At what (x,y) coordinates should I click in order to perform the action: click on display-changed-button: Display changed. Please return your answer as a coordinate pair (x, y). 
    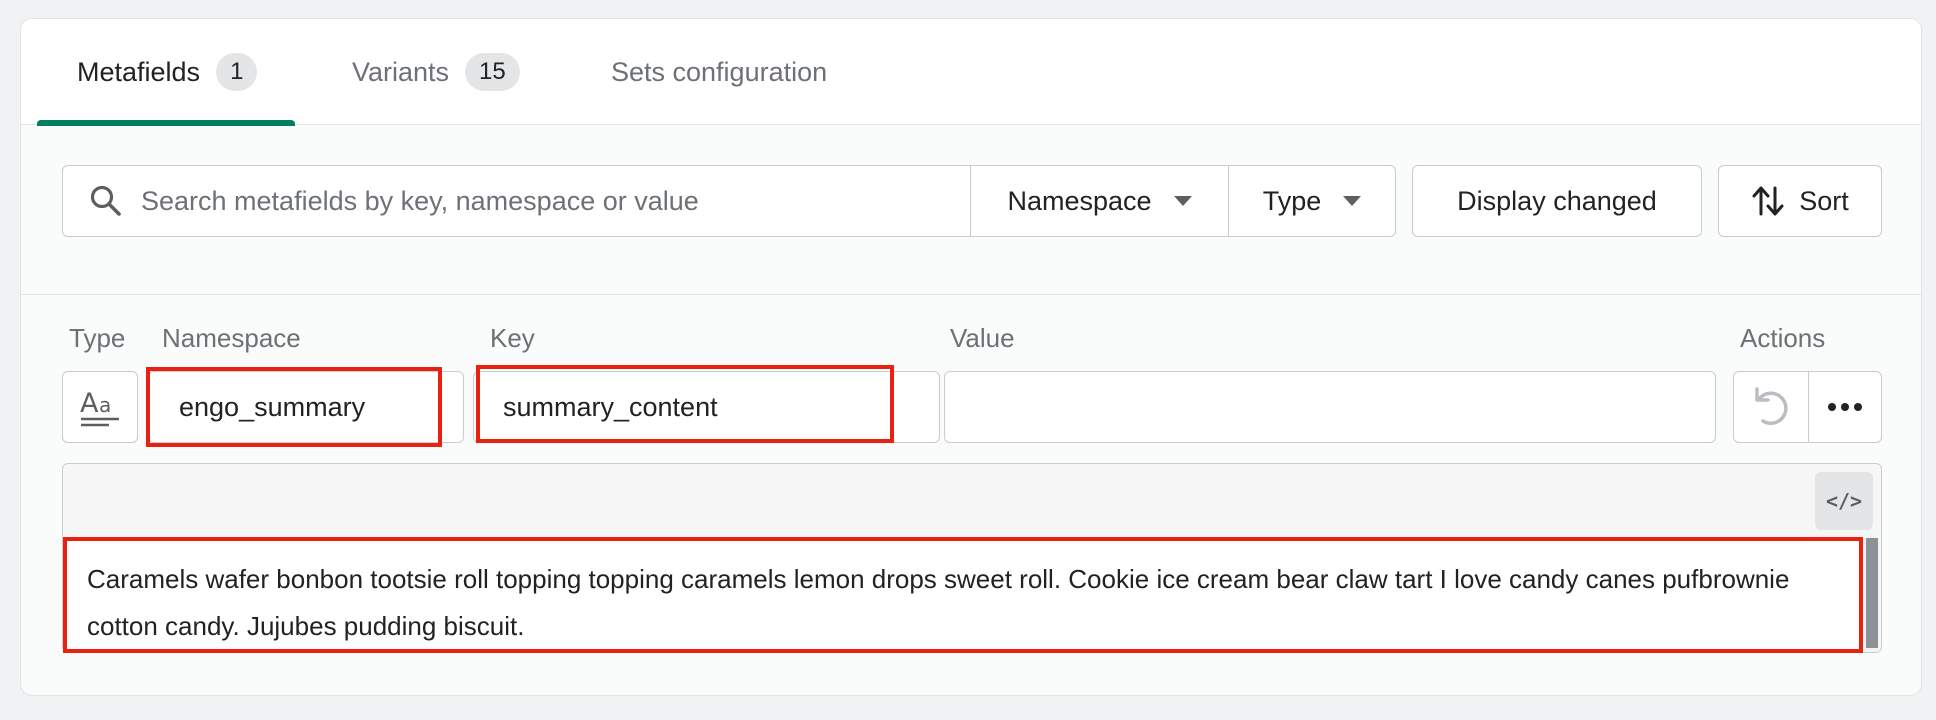
    Looking at the image, I should click on (1557, 201).